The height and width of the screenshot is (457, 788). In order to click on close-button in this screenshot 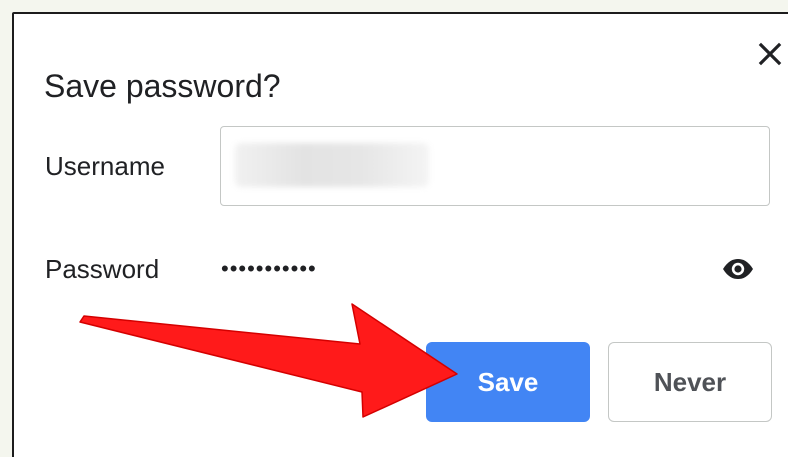, I will do `click(770, 54)`.